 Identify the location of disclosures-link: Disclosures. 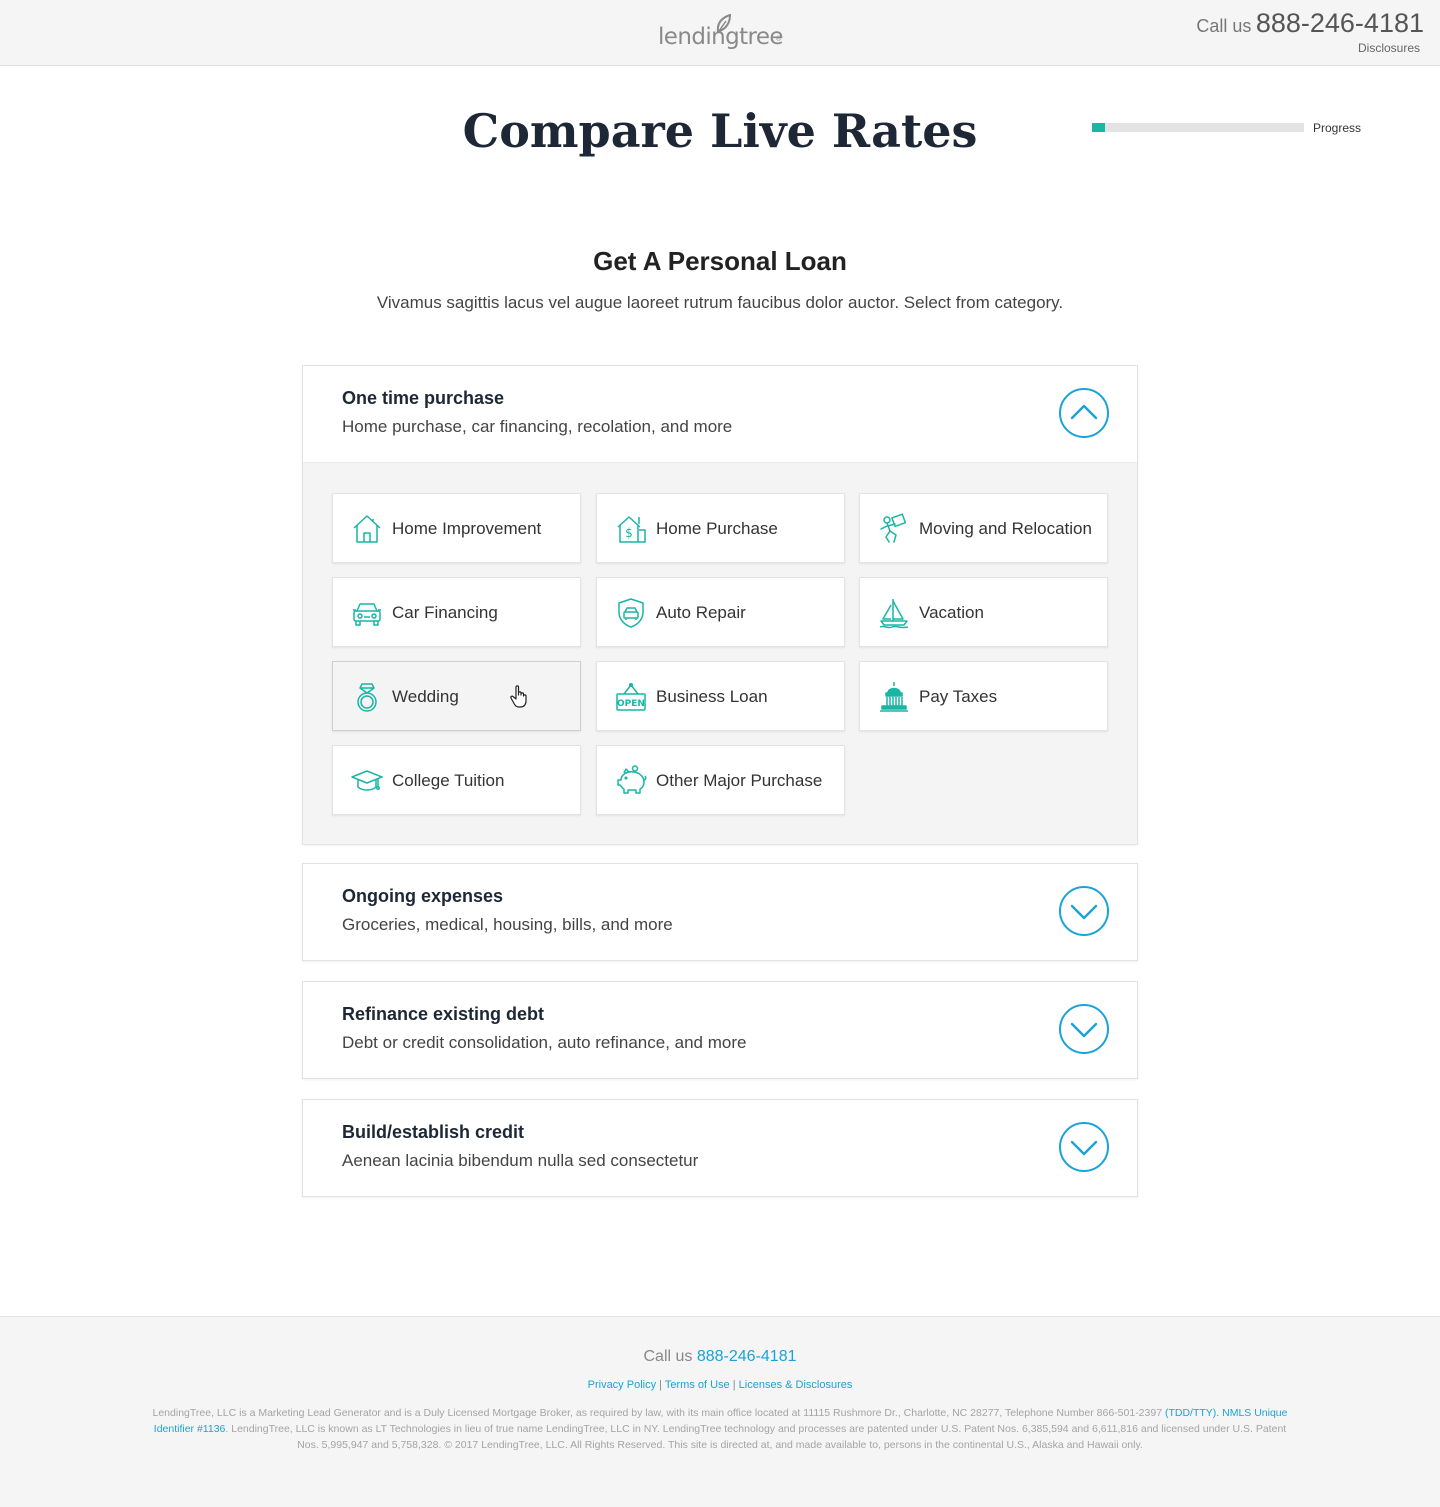
(1389, 48).